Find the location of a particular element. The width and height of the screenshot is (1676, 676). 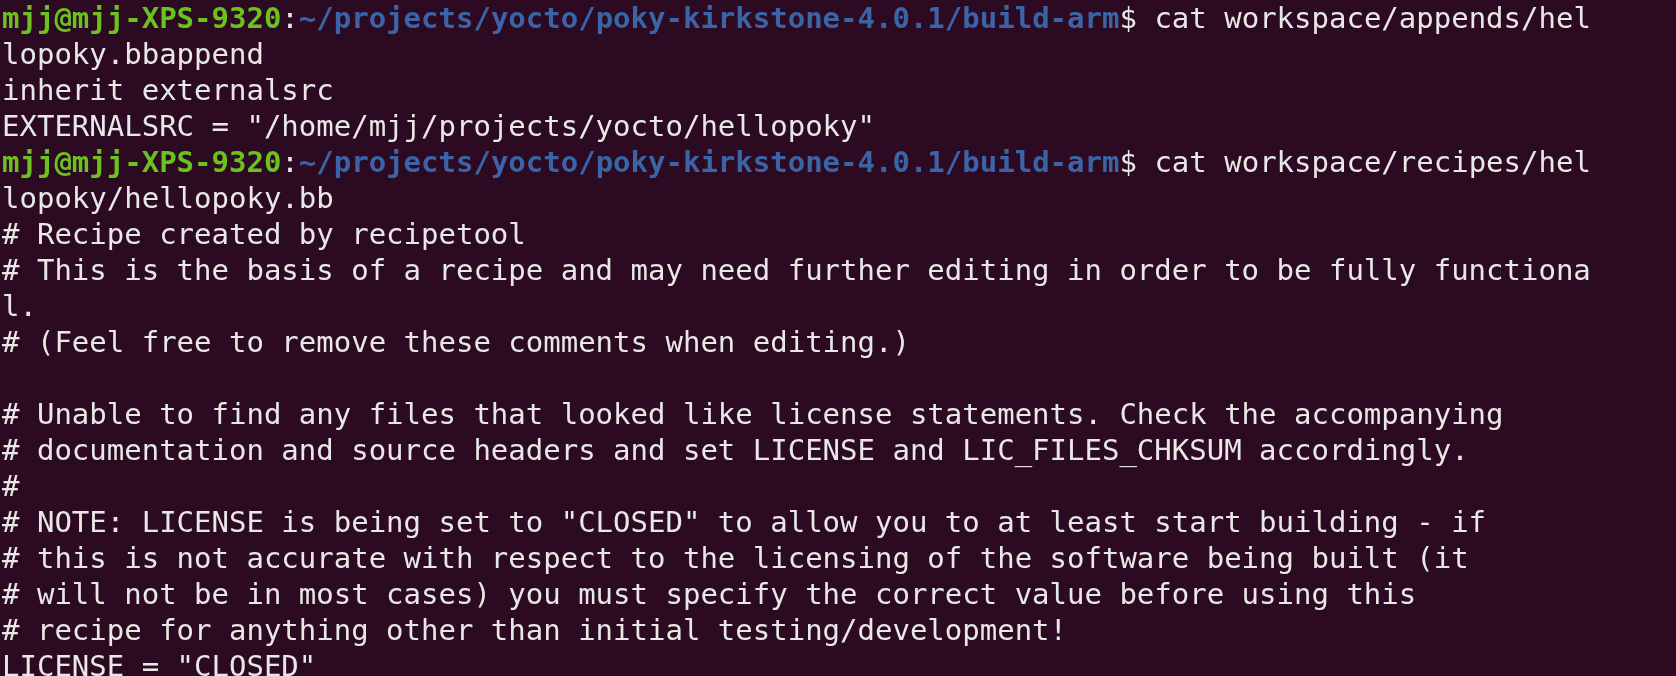

output-line: # Recipe created by recipetool is located at coordinates (264, 234).